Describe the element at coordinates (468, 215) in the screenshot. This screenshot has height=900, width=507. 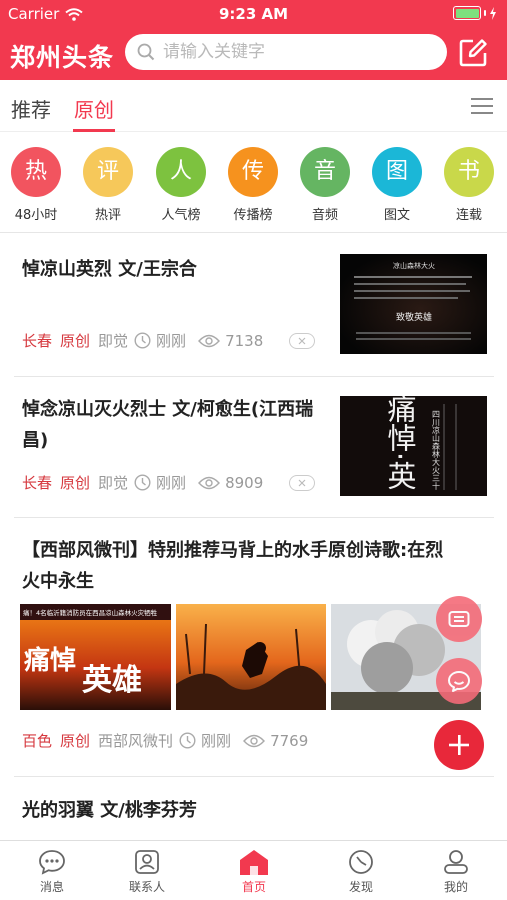
I see `category-label: 连载` at that location.